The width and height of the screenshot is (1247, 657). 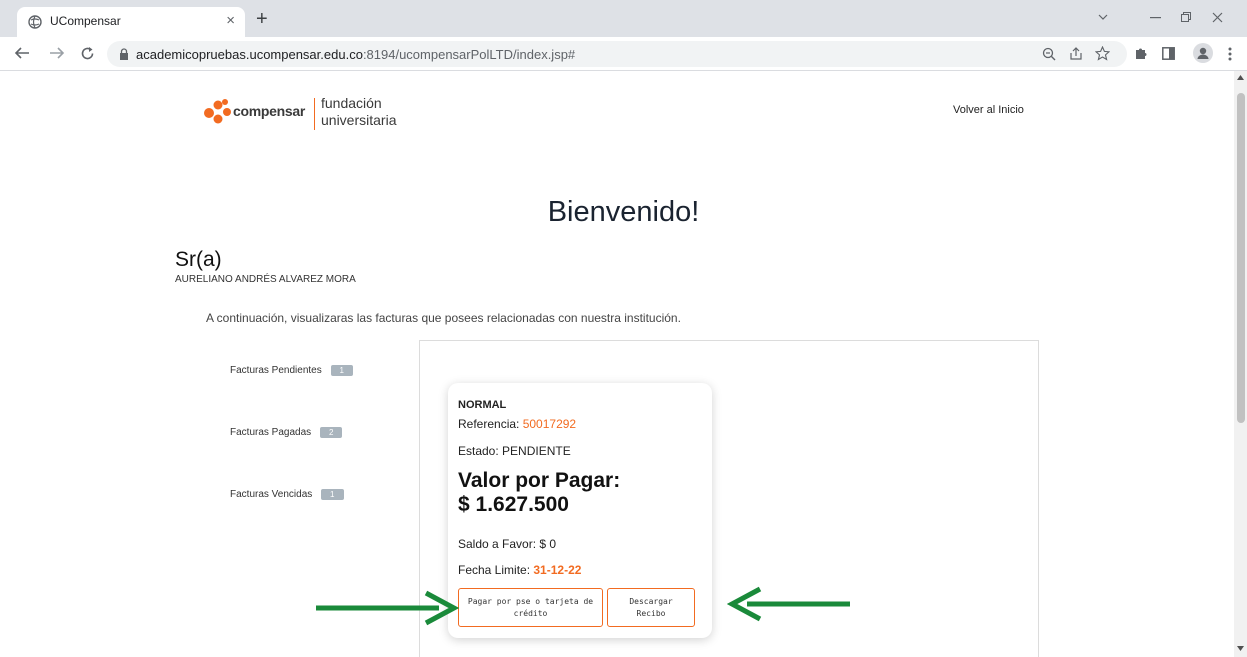 What do you see at coordinates (230, 21) in the screenshot?
I see `tab-close-icon: ×` at bounding box center [230, 21].